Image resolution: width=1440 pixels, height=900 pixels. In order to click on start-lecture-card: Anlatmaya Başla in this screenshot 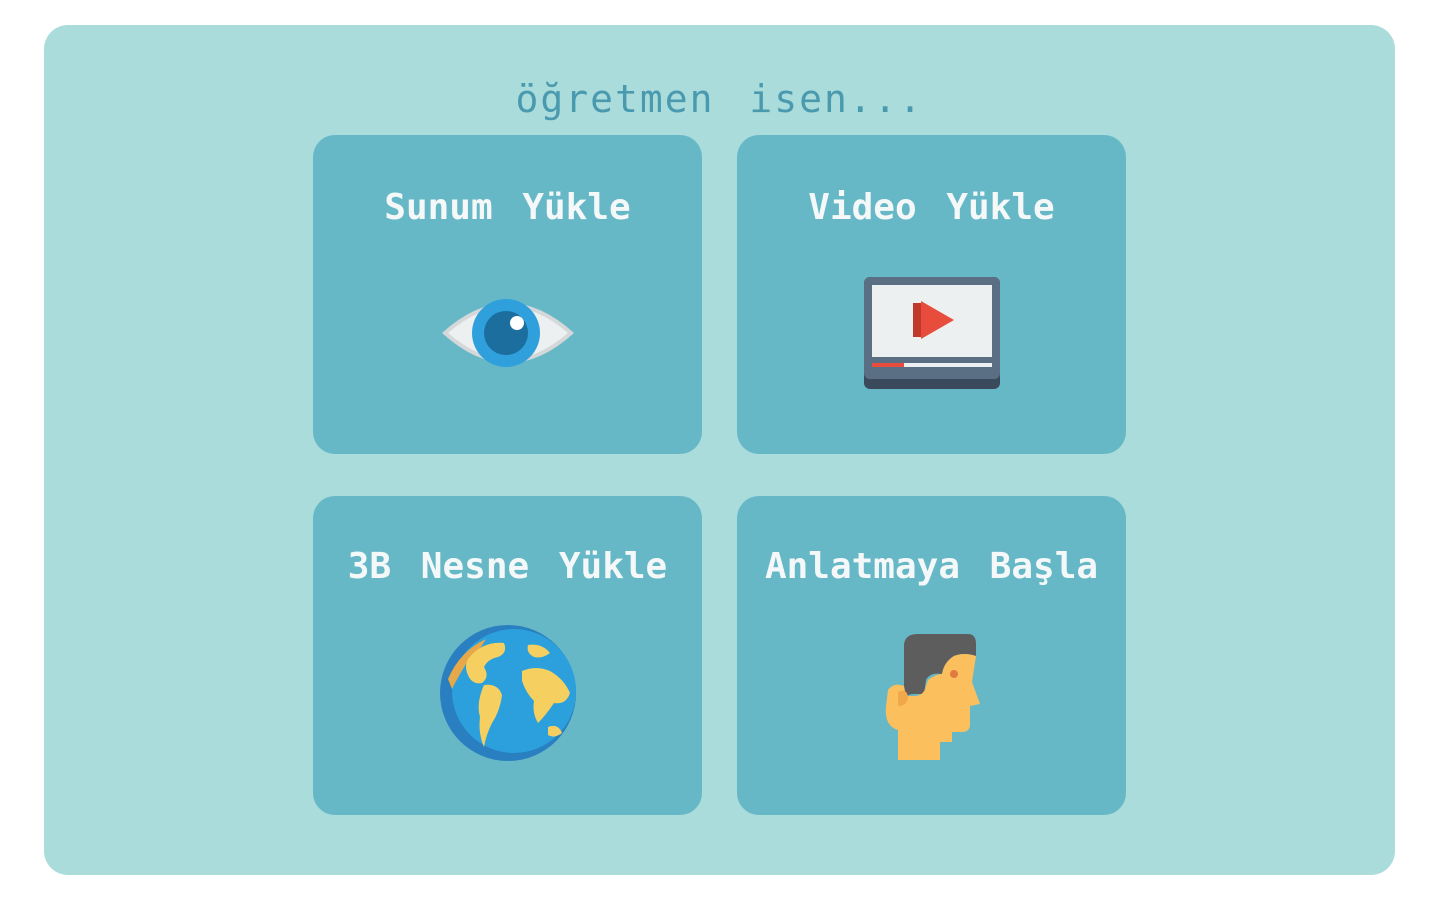, I will do `click(931, 655)`.